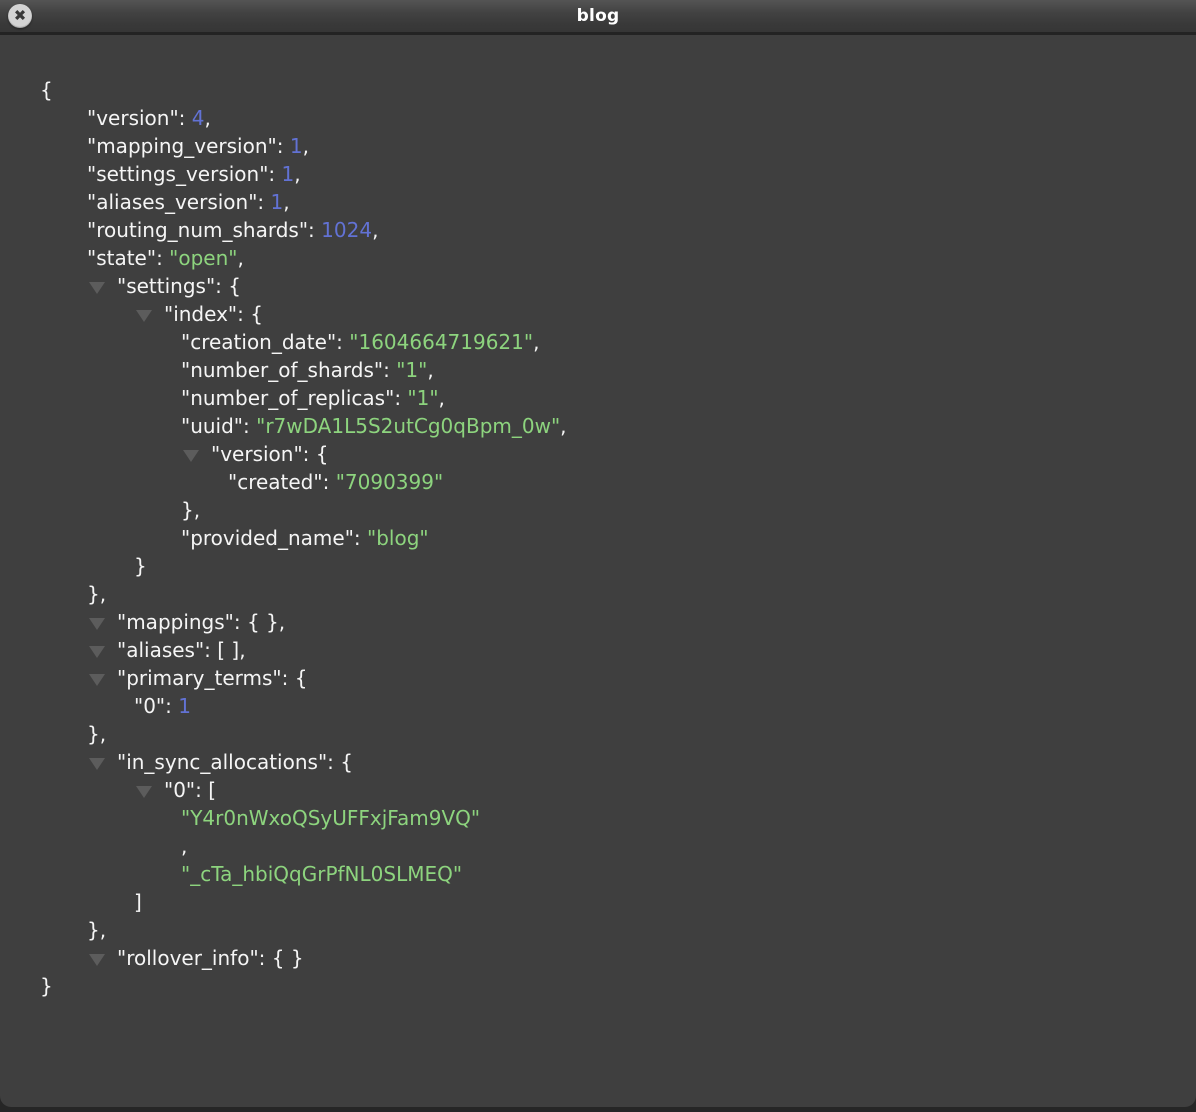 The height and width of the screenshot is (1112, 1196). Describe the element at coordinates (199, 678) in the screenshot. I see `json-key: "primary_terms"` at that location.